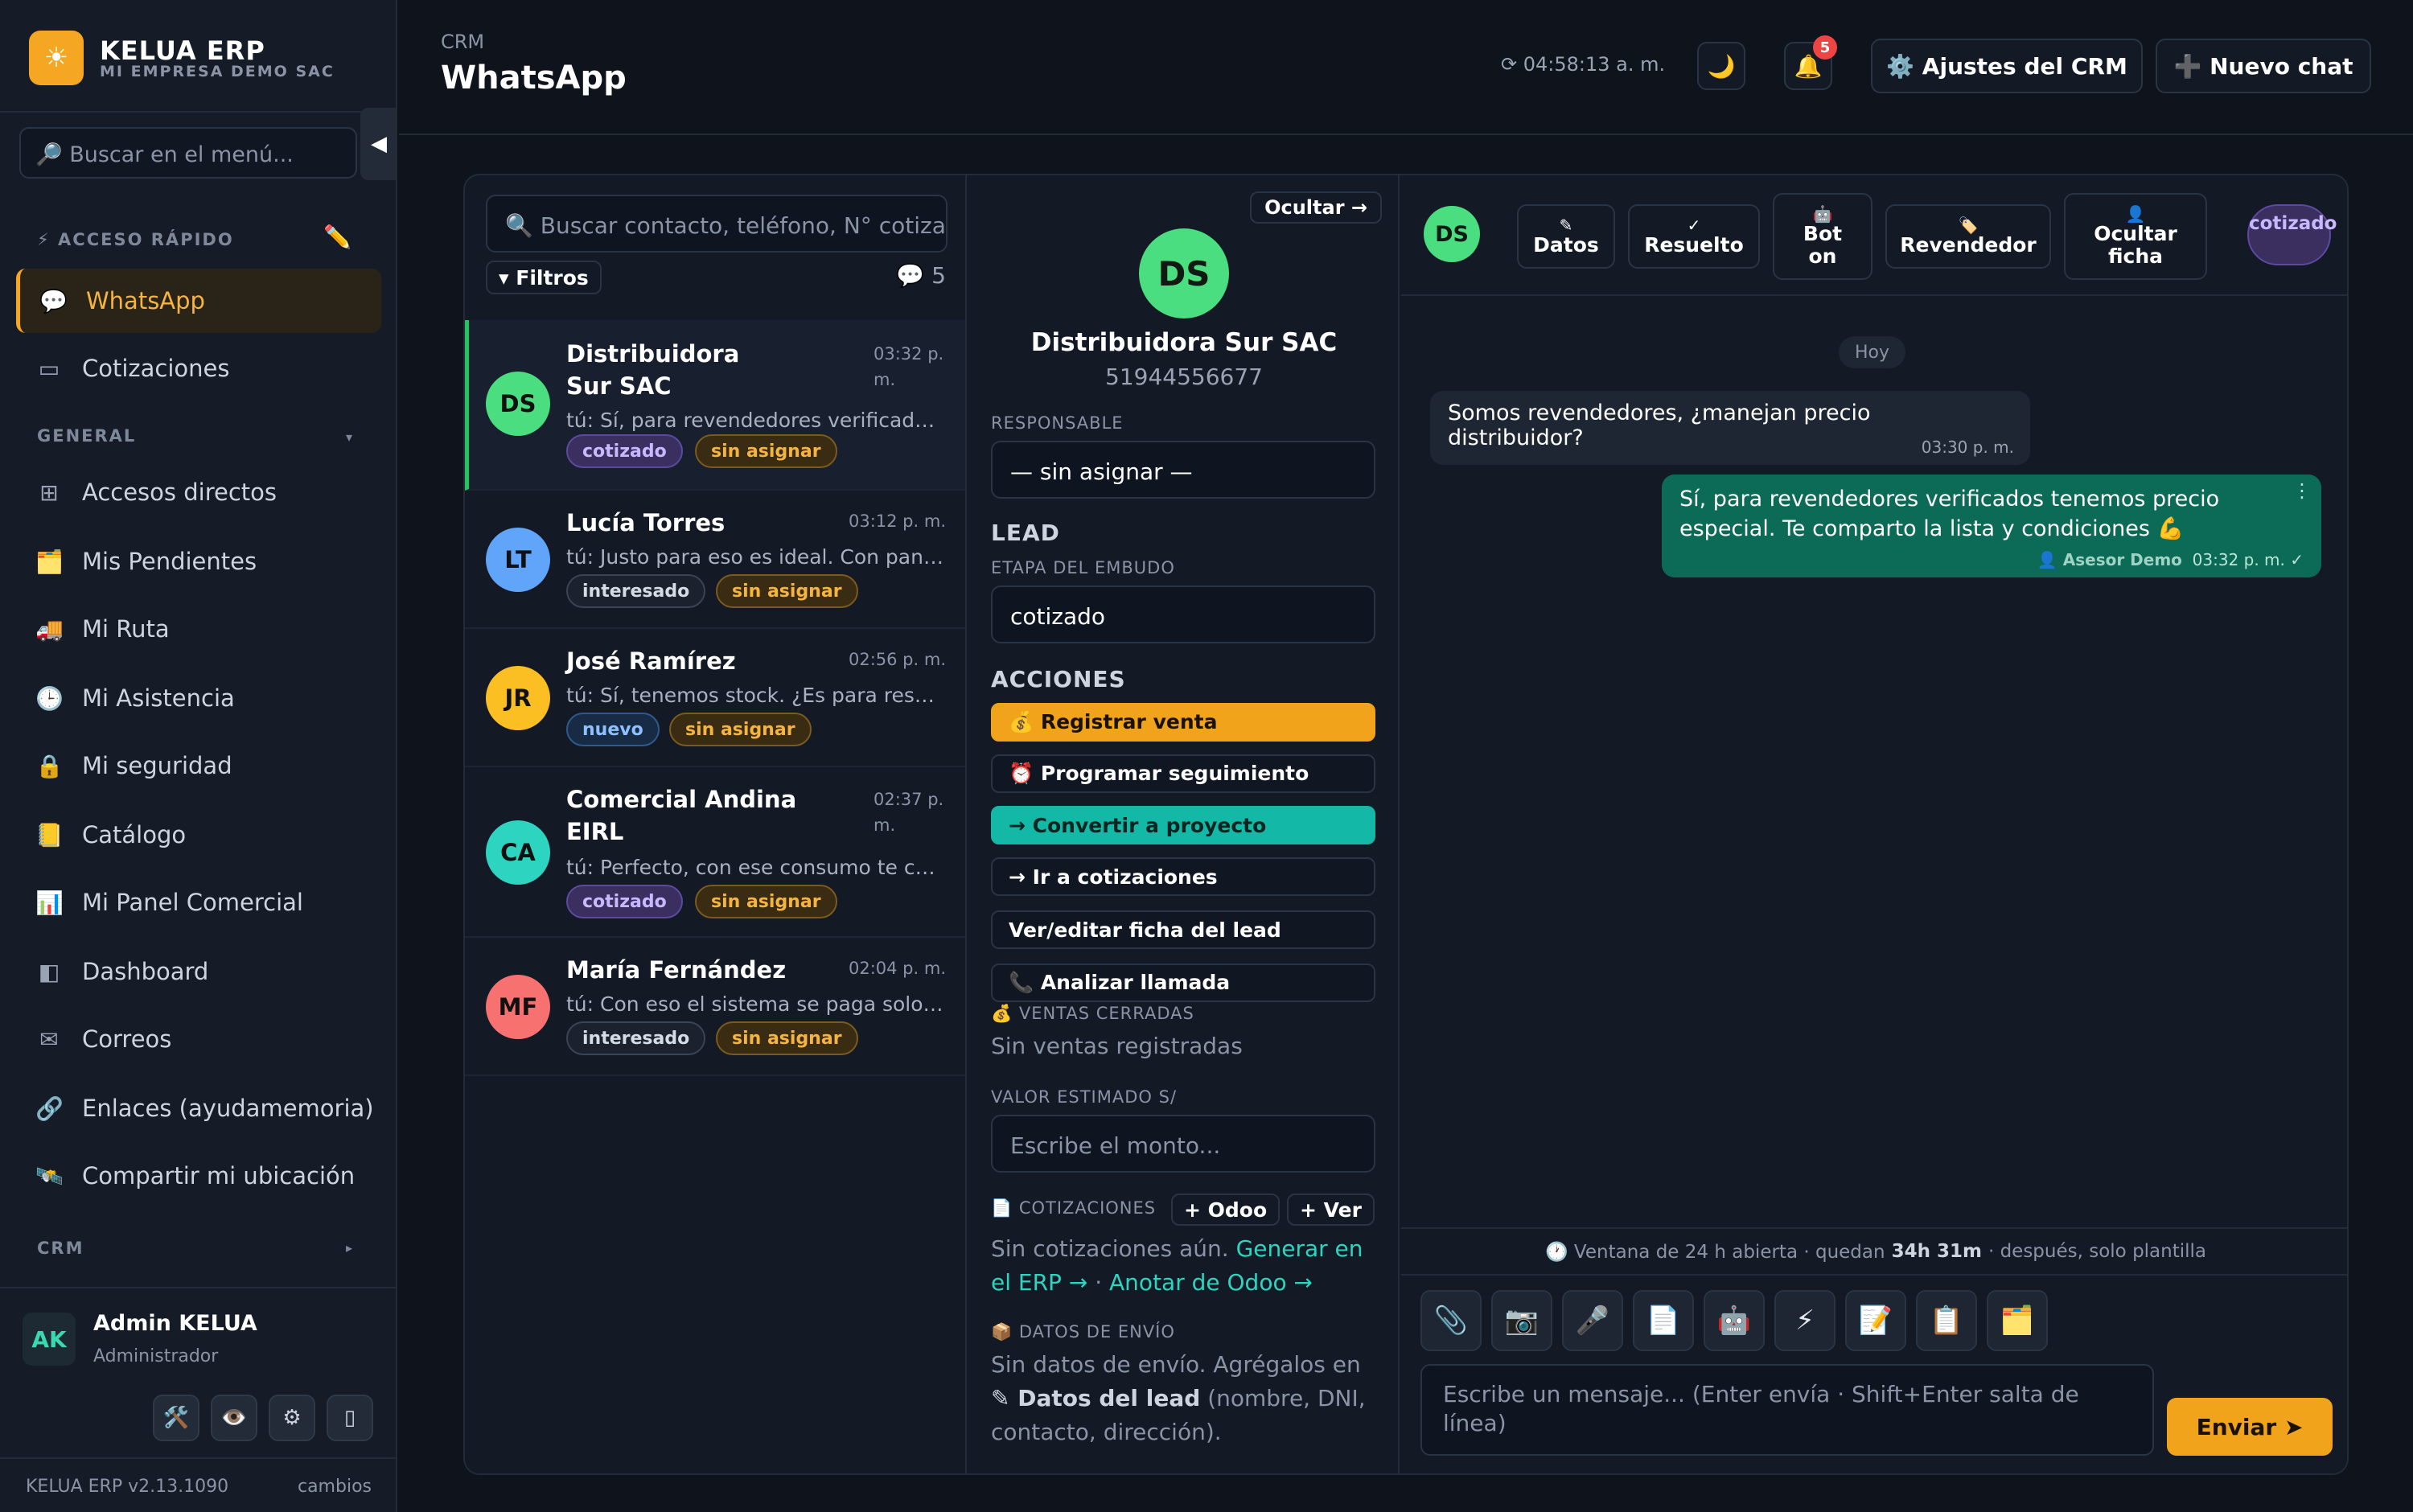  I want to click on lead-data-link: ✎ Datos del lead, so click(1095, 1398).